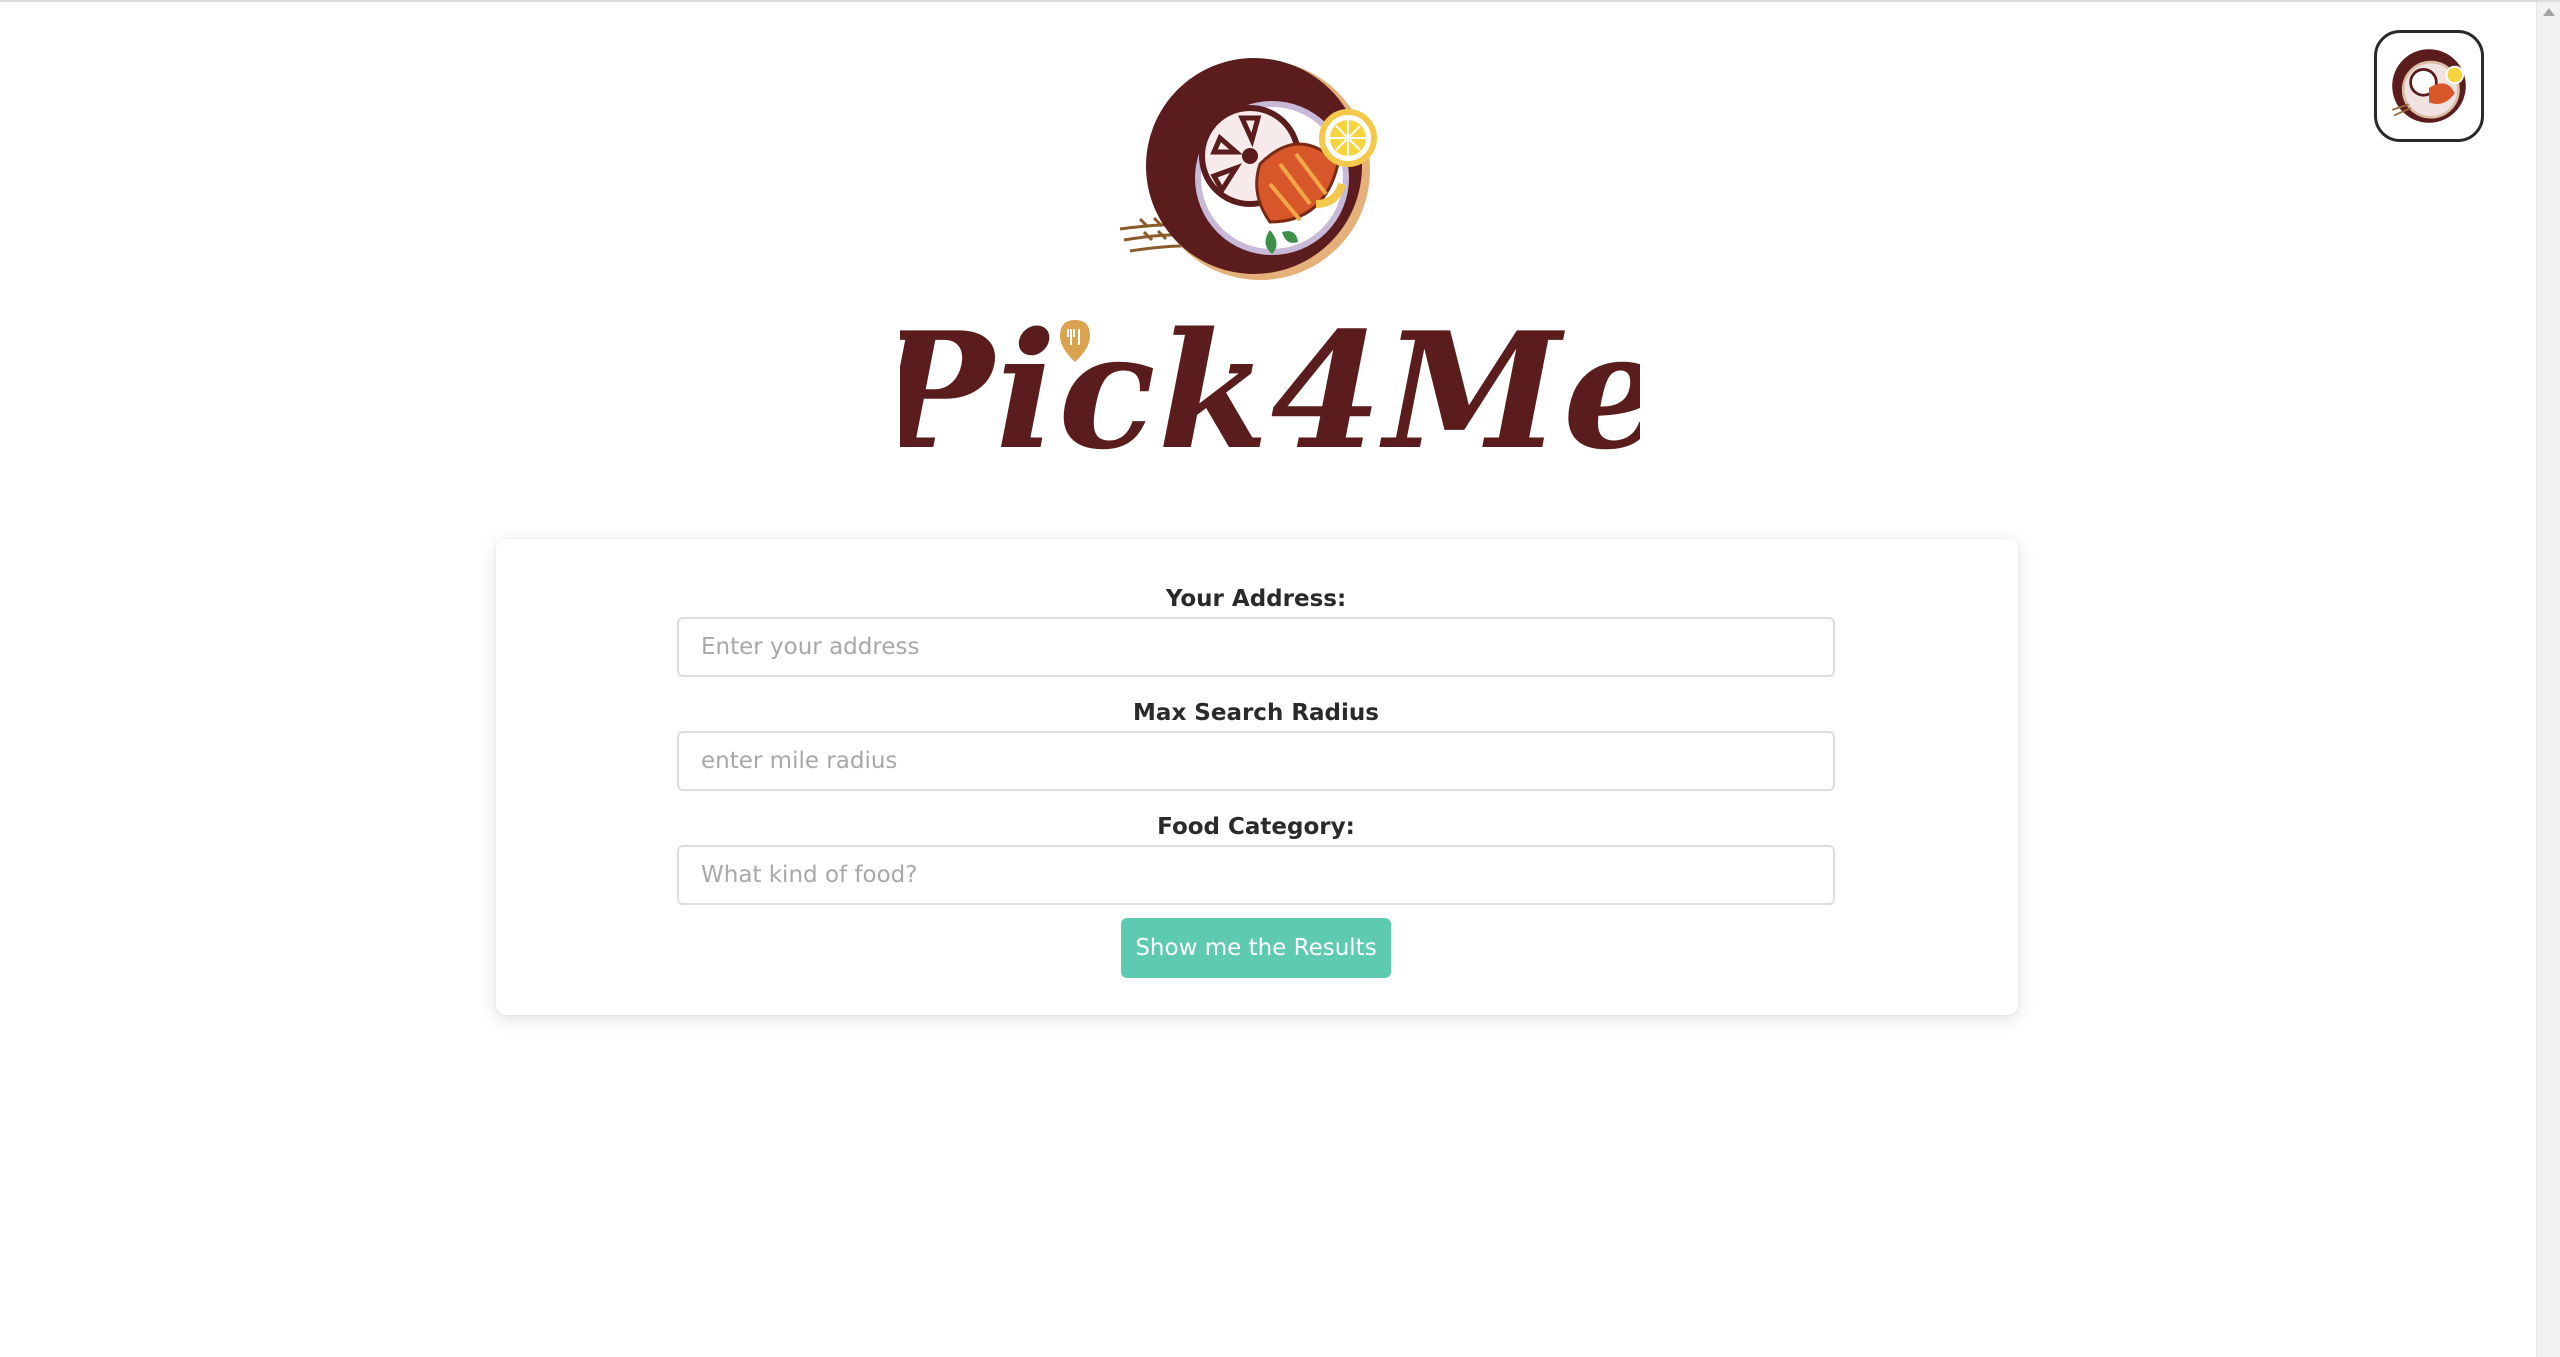  I want to click on show-results-button: Show me the Results, so click(1256, 948).